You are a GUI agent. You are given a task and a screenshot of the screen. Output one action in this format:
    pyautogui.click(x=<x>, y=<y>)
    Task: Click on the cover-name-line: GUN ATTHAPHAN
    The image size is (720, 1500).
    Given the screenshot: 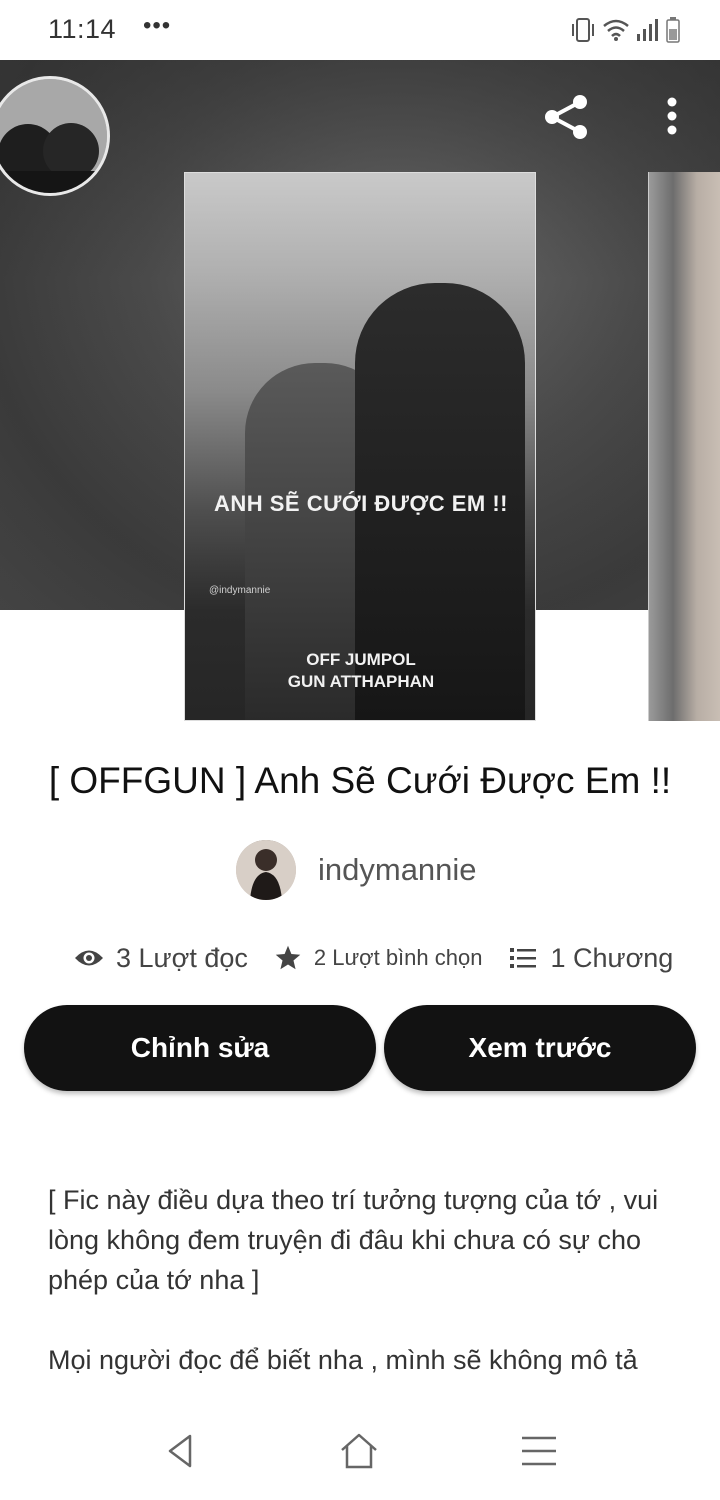 What is the action you would take?
    pyautogui.click(x=361, y=681)
    